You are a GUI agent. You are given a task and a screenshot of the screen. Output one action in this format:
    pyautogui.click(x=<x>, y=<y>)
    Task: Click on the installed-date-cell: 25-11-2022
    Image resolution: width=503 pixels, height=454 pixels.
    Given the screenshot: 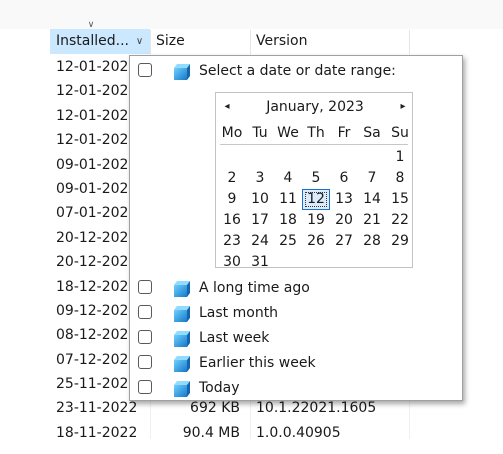 What is the action you would take?
    pyautogui.click(x=96, y=384)
    